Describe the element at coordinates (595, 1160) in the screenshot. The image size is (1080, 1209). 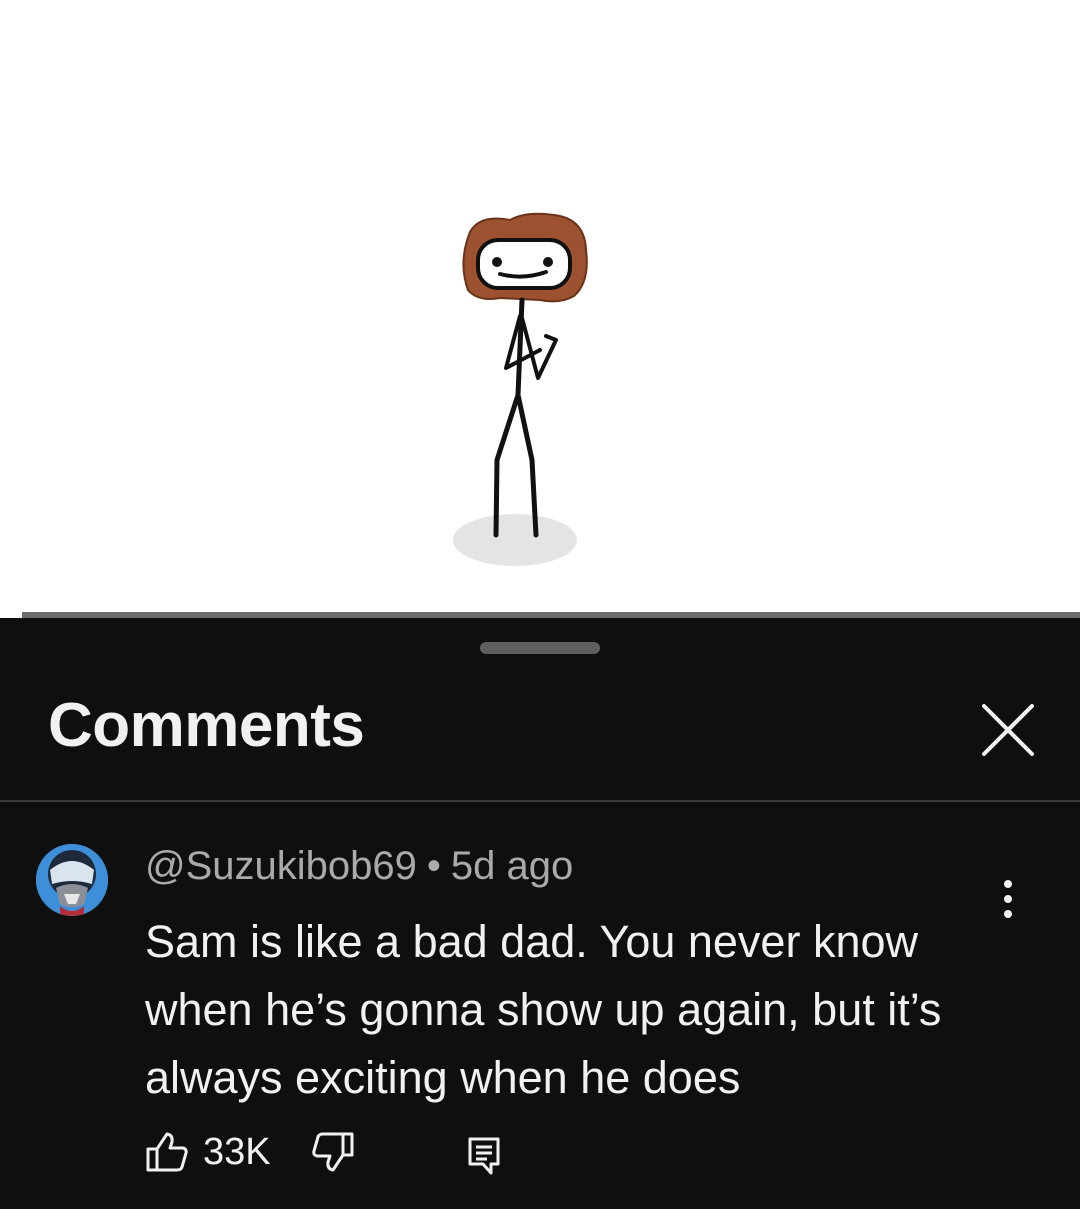
I see `comment-actions: 33K` at that location.